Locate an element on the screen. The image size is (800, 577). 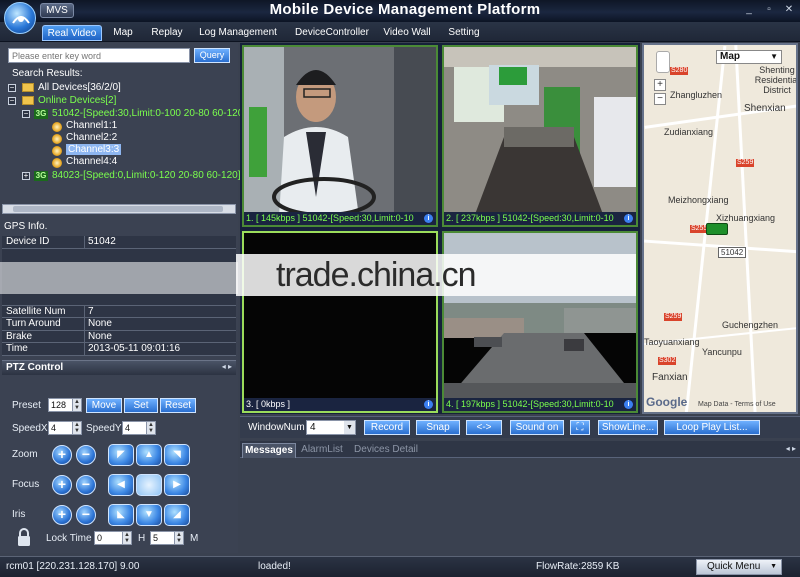
video-frame-driver is located at coordinates (340, 132).